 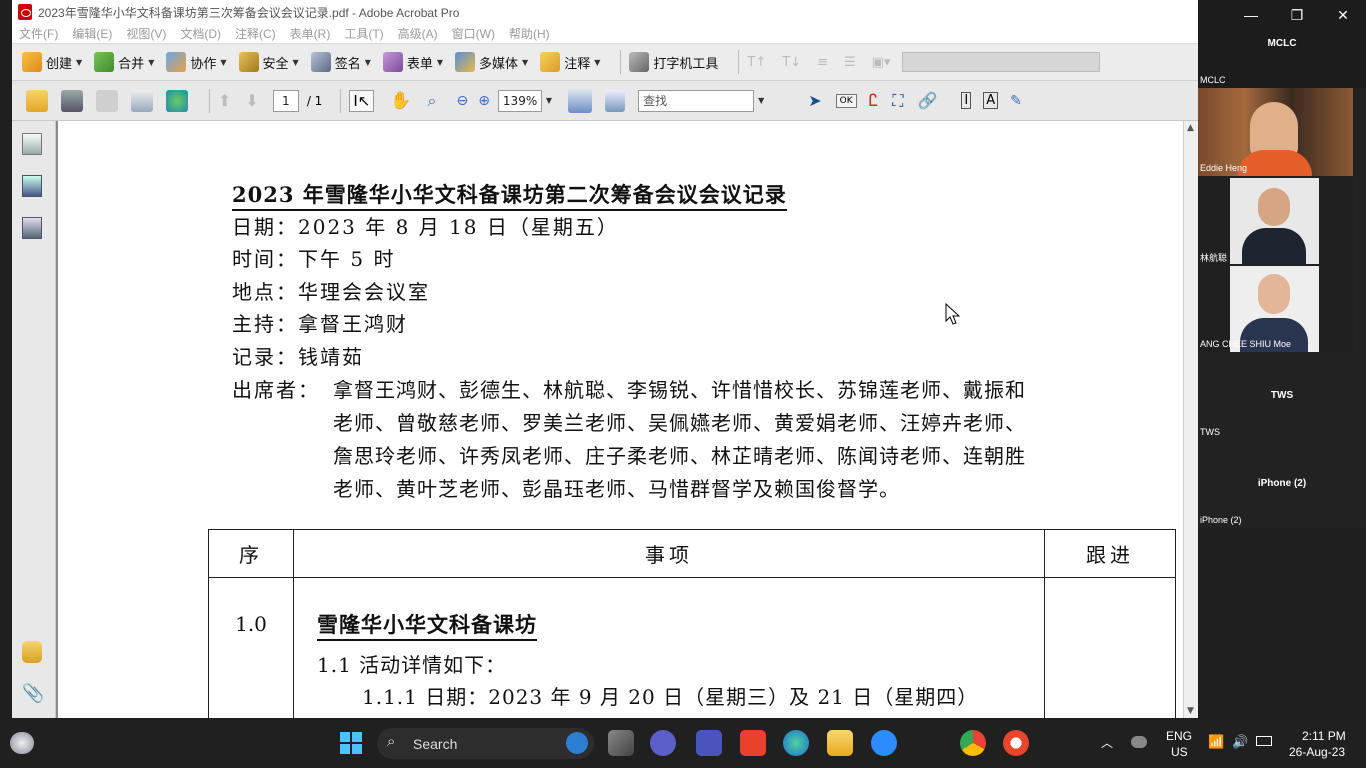 I want to click on weather-icon, so click(x=22, y=743).